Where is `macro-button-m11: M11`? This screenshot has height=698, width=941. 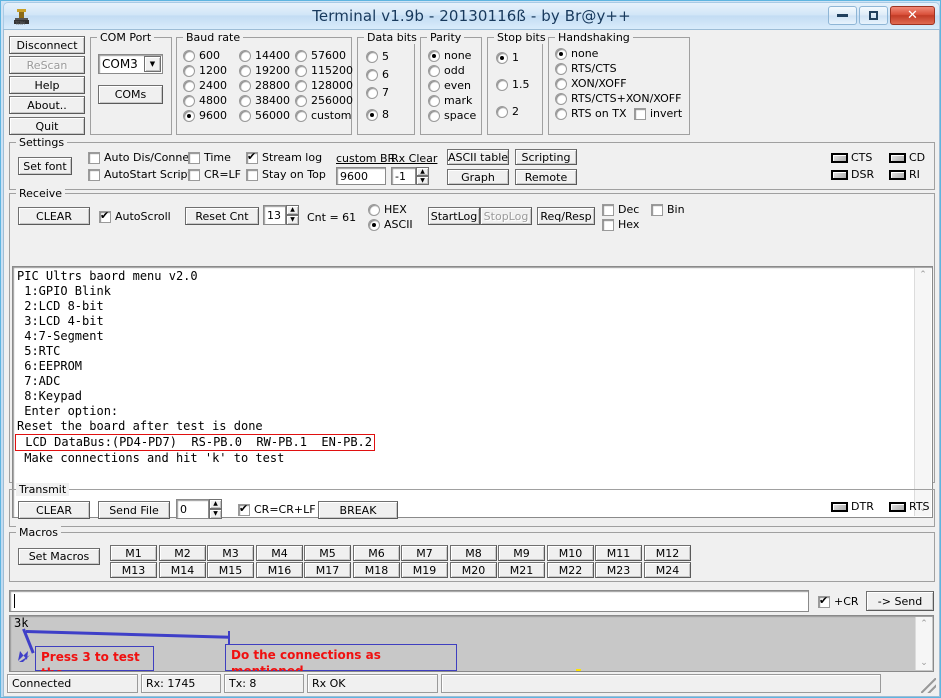
macro-button-m11: M11 is located at coordinates (618, 553).